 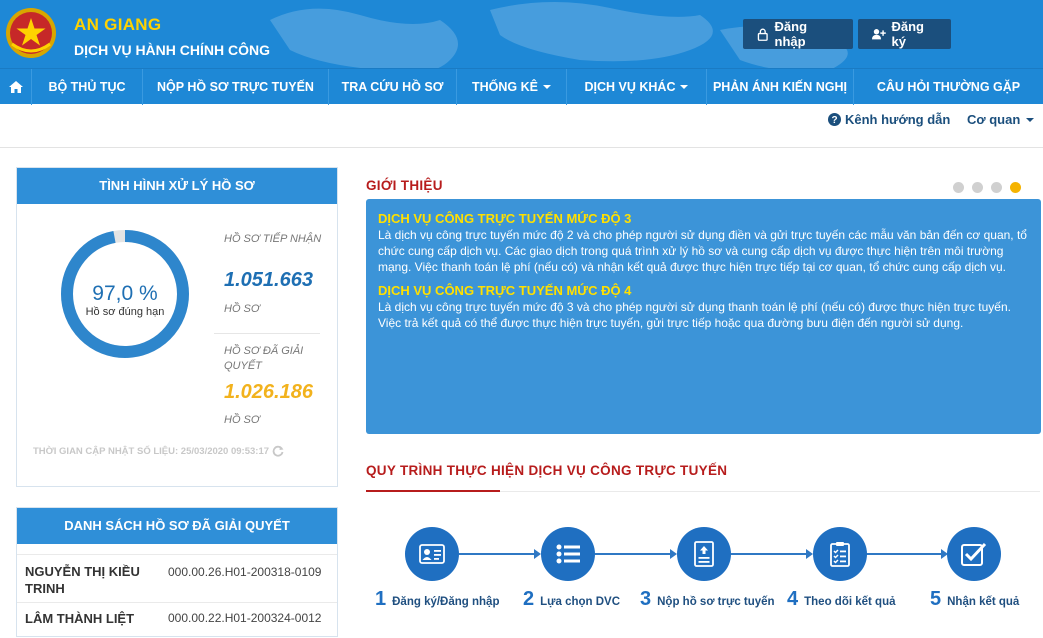 I want to click on nav-item-tra-cuu: TRA CỨU HỒ SƠ, so click(x=393, y=87).